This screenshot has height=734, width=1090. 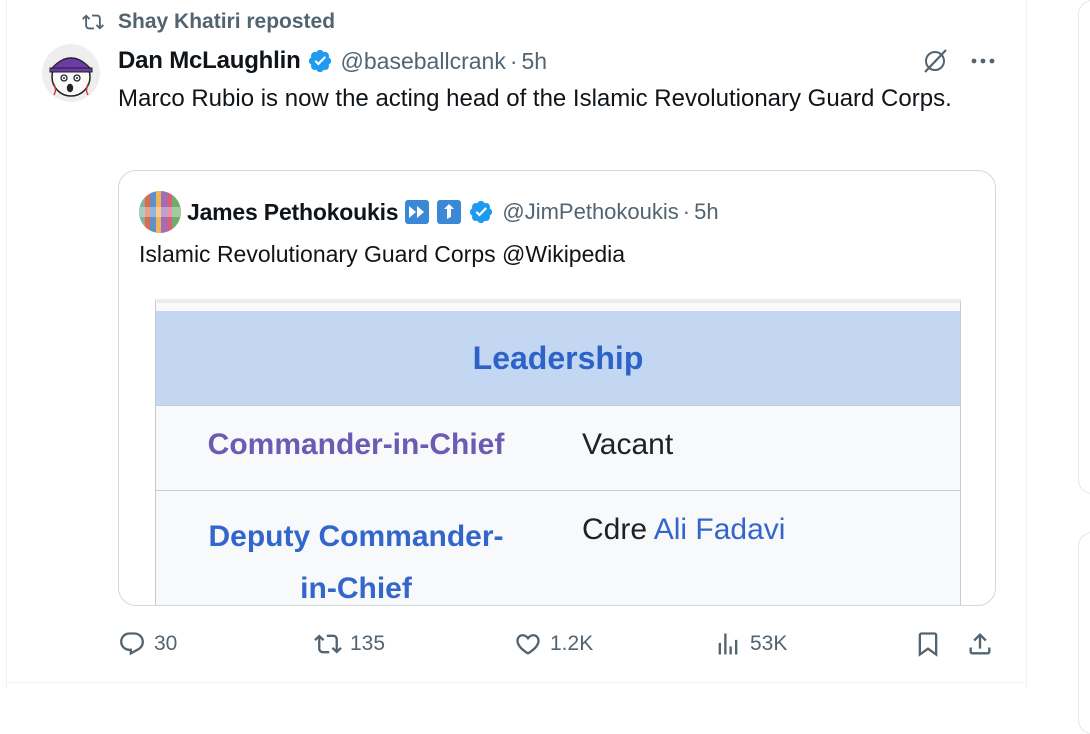 I want to click on wiki-value-prefix: Cdre, so click(x=615, y=529).